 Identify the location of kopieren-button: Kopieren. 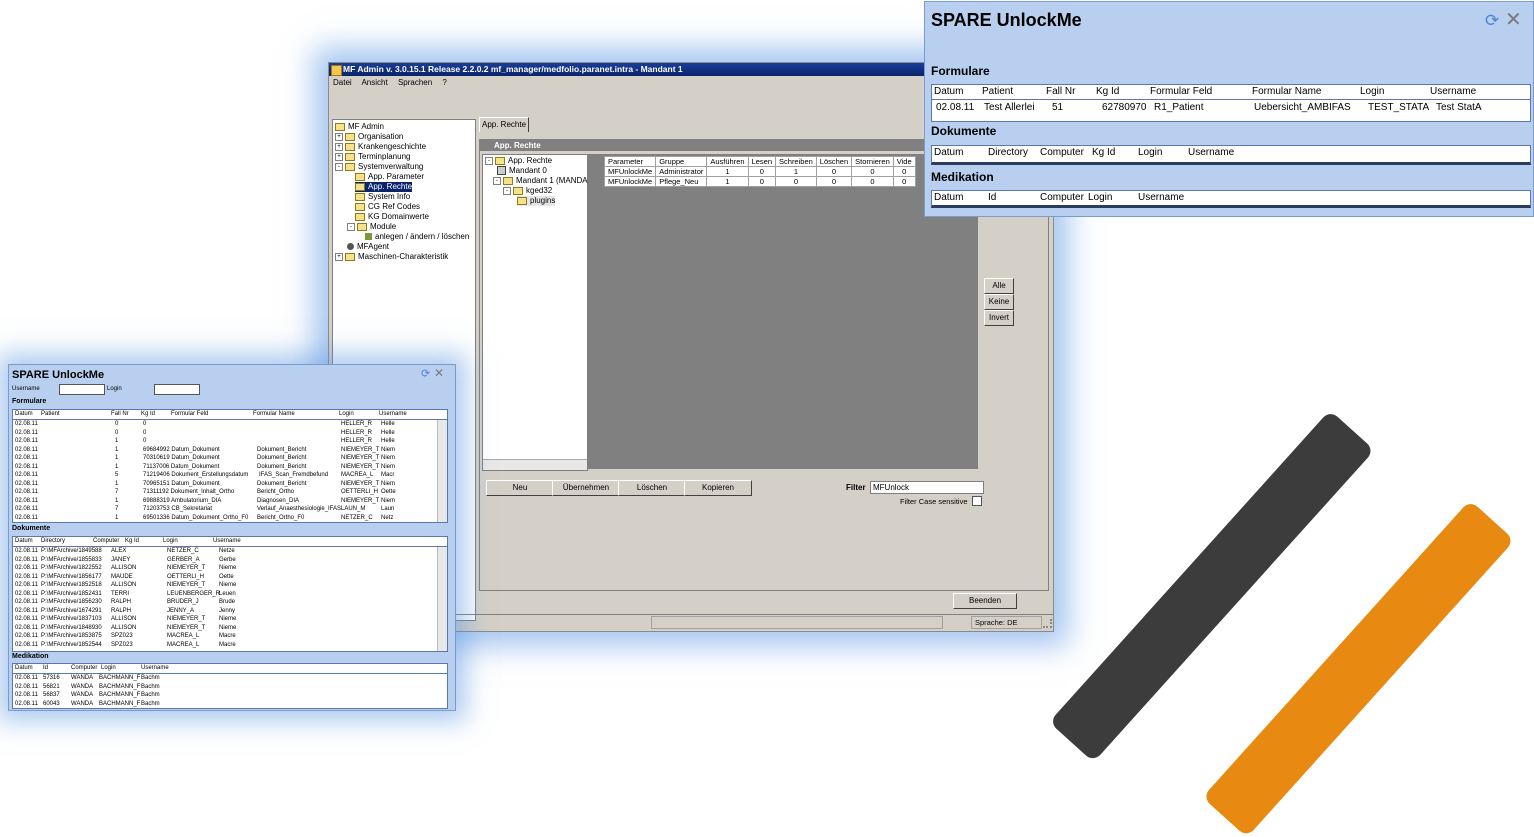
(718, 488).